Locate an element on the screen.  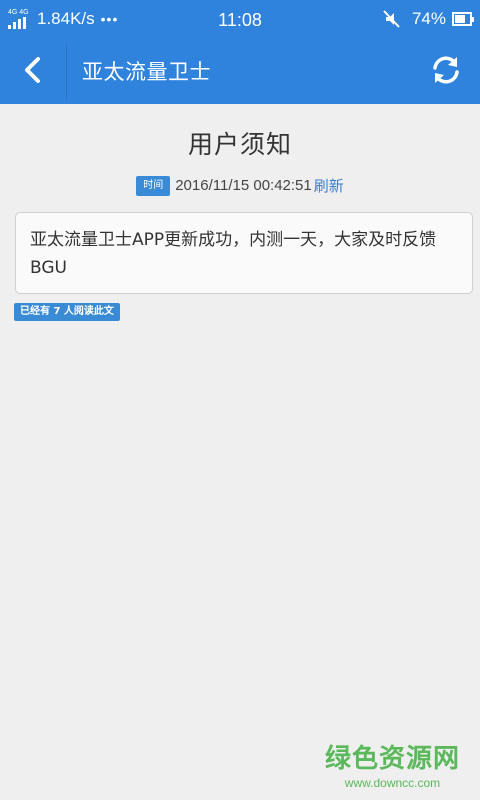
app-title: 亚太流量卫士 is located at coordinates (146, 72).